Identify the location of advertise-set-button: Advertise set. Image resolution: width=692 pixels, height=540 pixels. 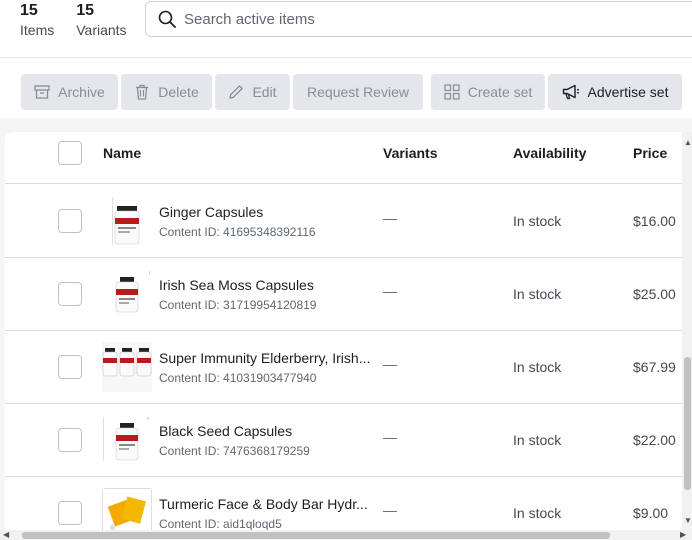
(615, 92).